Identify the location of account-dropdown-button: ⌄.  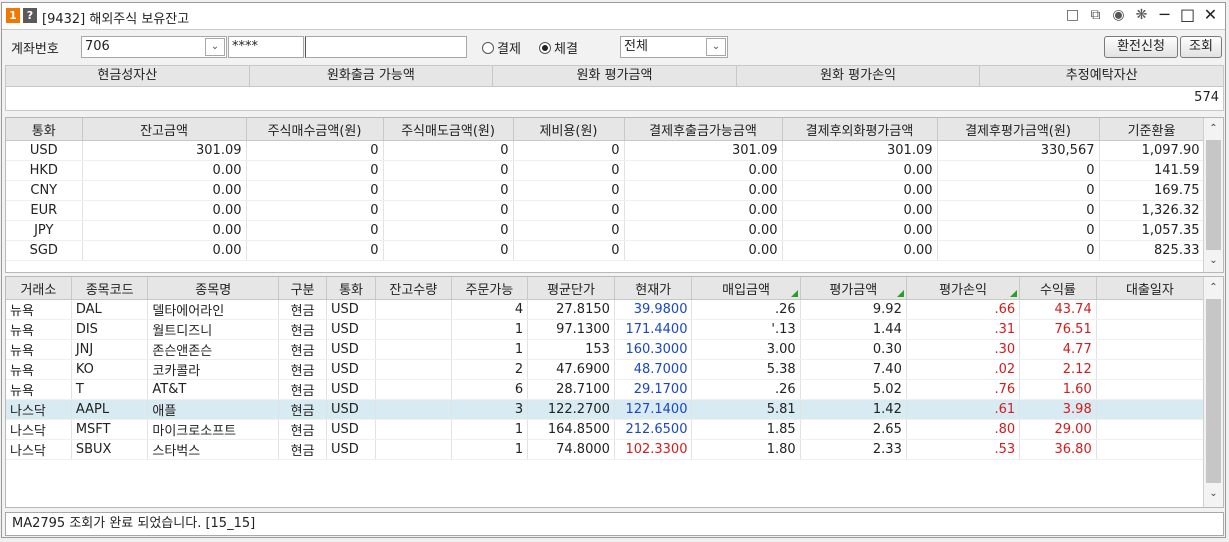
(215, 47).